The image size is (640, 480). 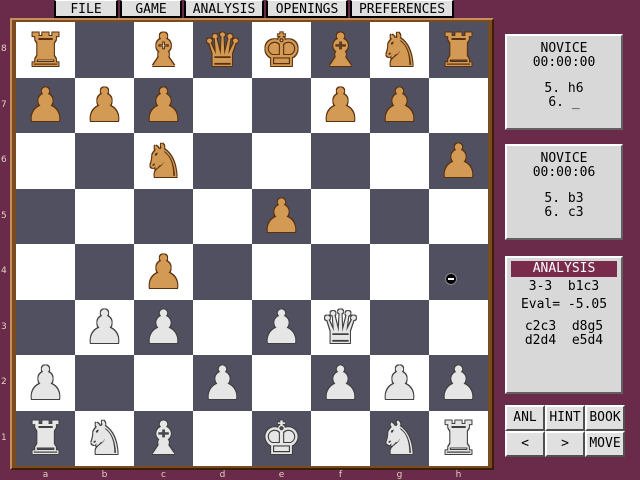 I want to click on square-d5, so click(x=222, y=216).